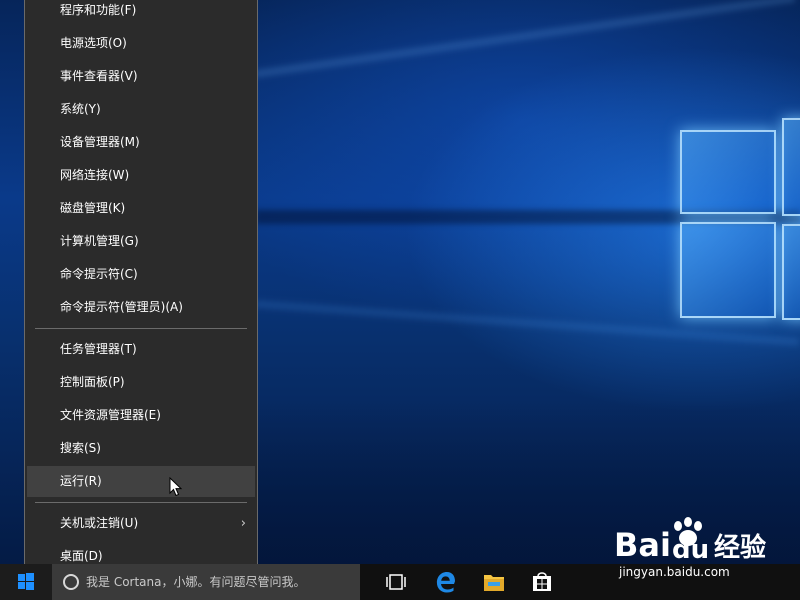 This screenshot has height=600, width=800. I want to click on chevron-right-icon: ›, so click(243, 523).